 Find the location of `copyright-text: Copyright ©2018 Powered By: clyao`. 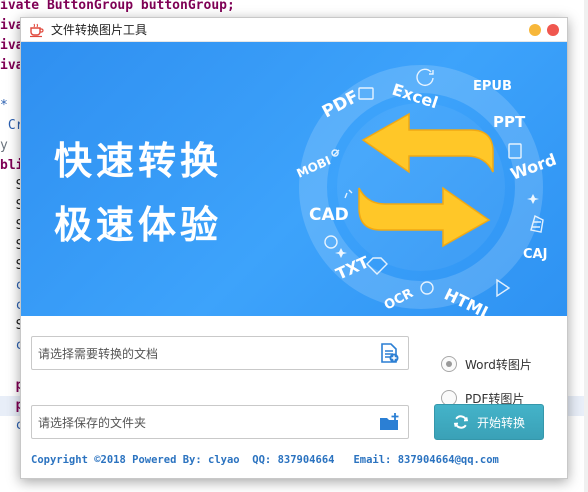

copyright-text: Copyright ©2018 Powered By: clyao is located at coordinates (135, 460).